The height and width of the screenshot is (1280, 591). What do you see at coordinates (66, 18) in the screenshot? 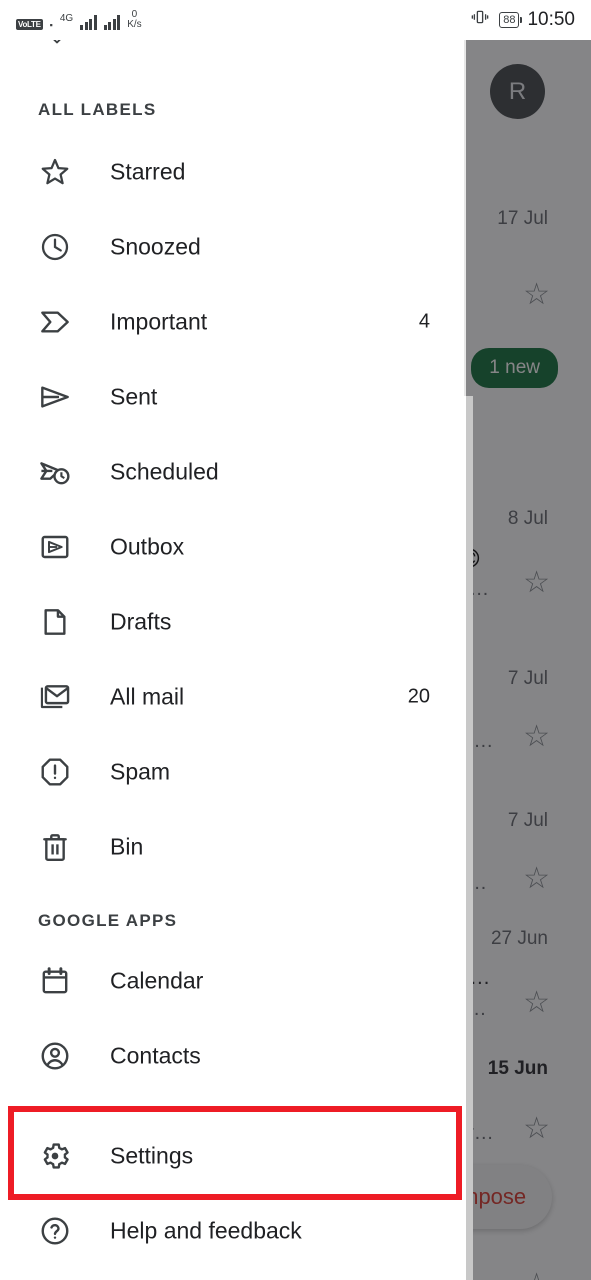
I see `network-type-label: 4G` at bounding box center [66, 18].